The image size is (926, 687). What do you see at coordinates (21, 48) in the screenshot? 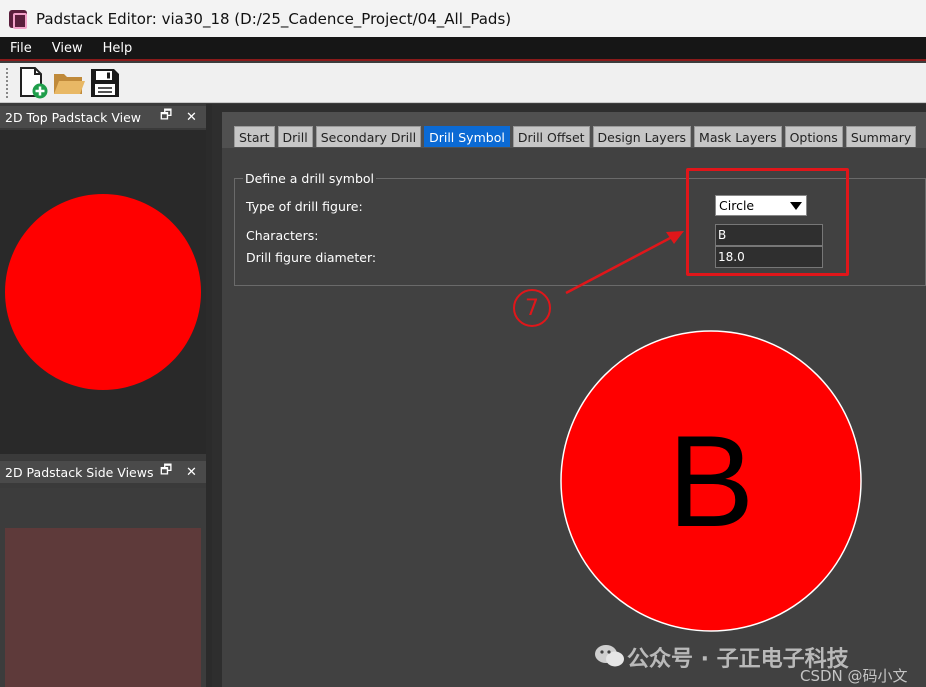
I see `menu-file: File` at bounding box center [21, 48].